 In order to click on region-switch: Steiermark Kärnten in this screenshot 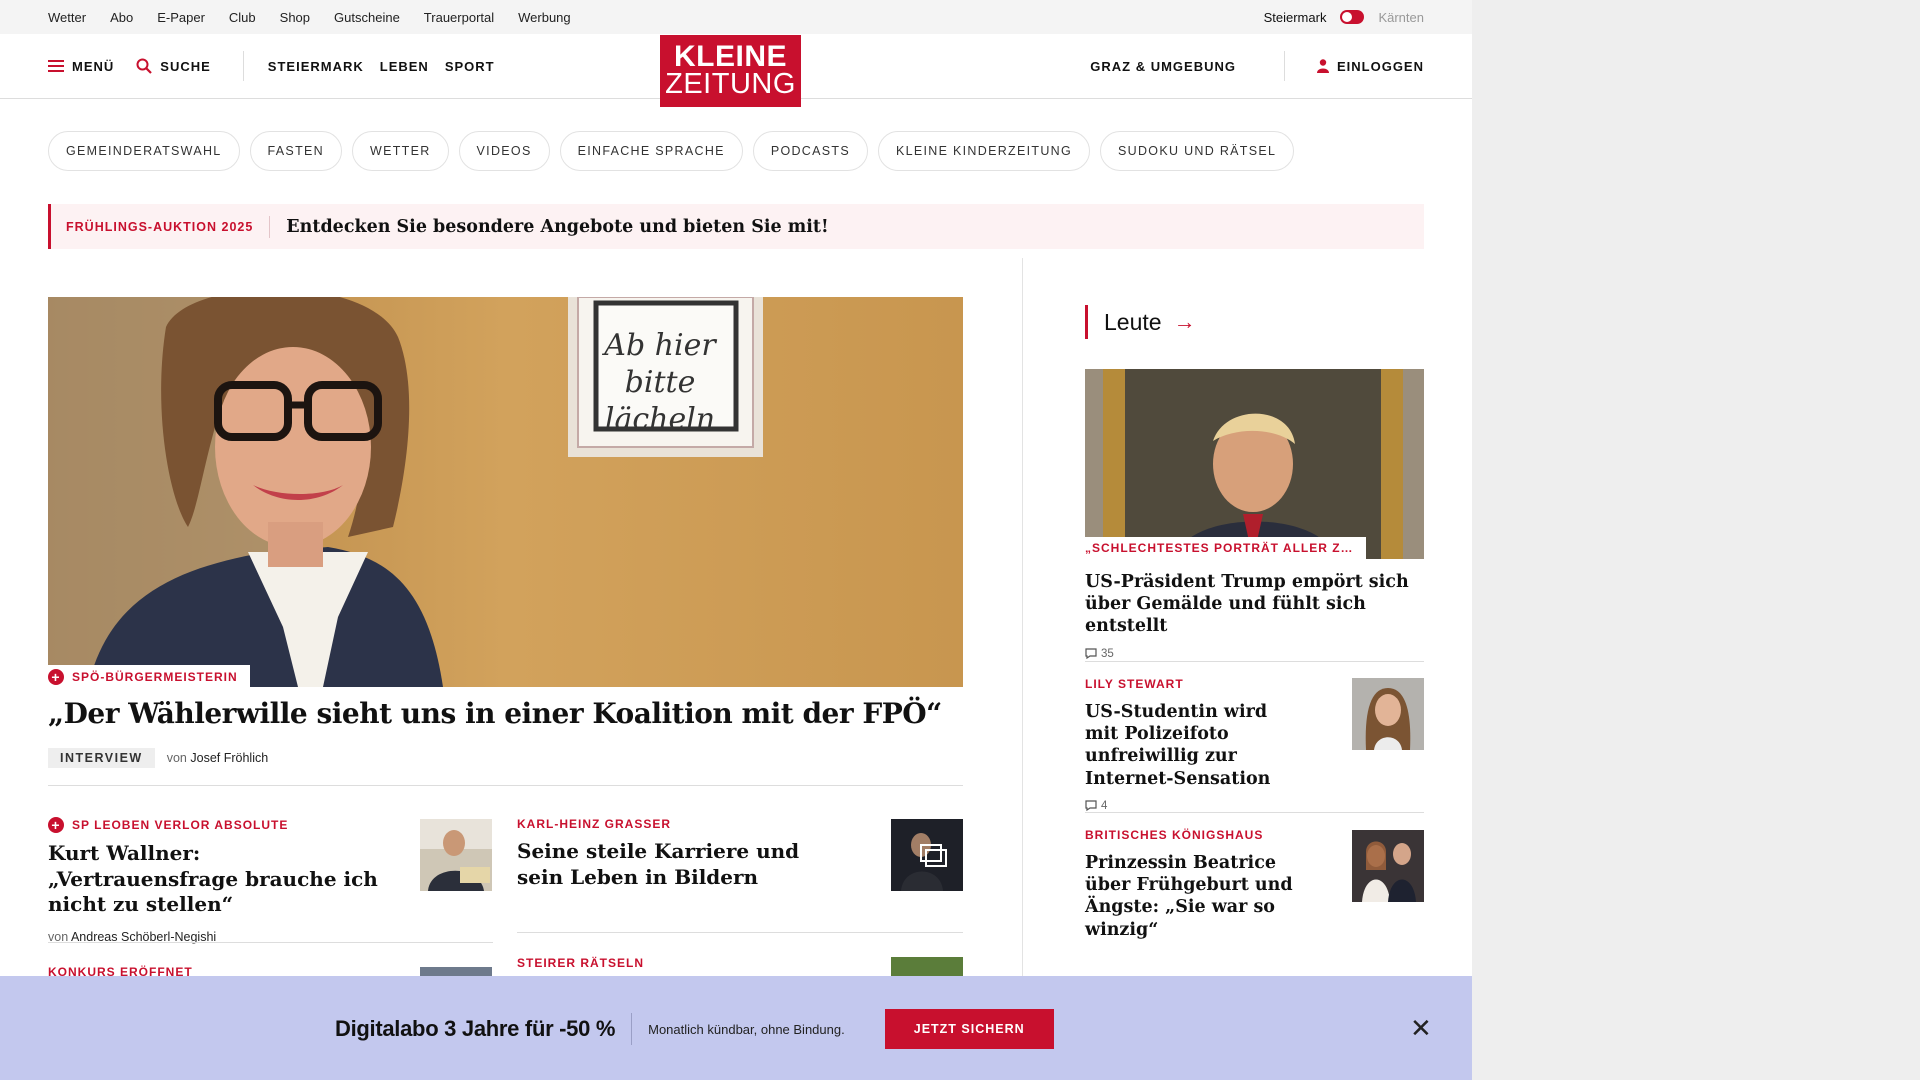, I will do `click(1344, 17)`.